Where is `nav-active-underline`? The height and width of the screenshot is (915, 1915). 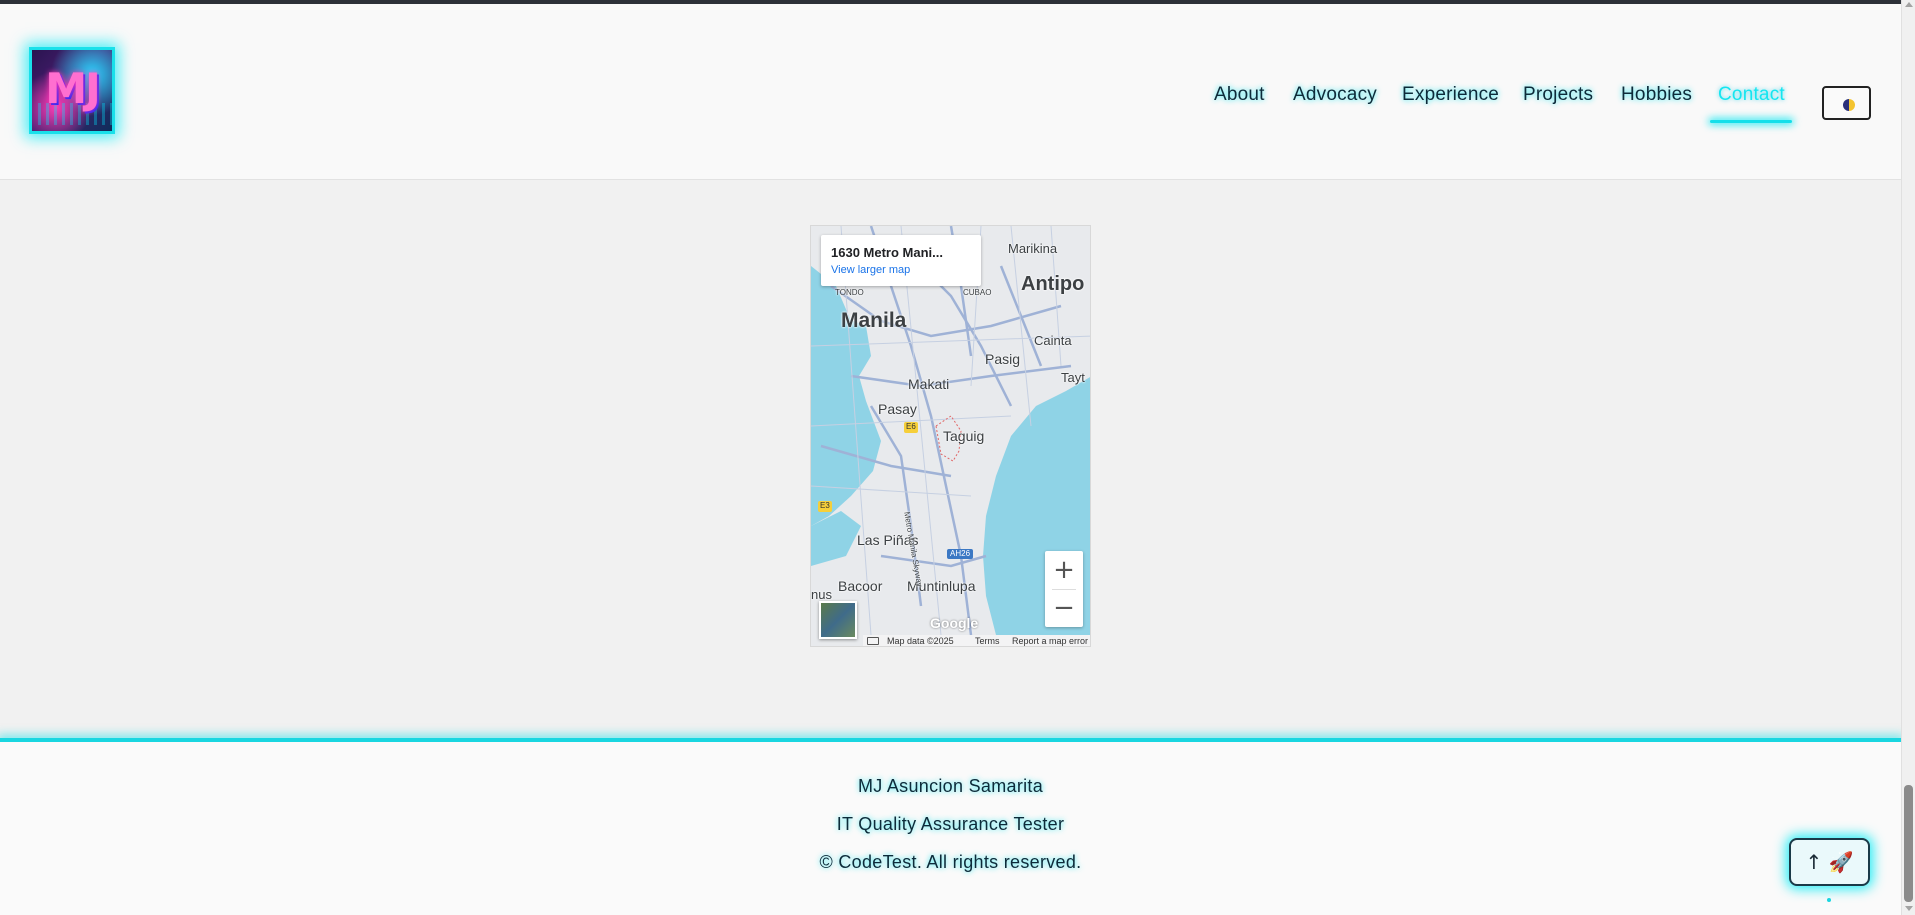 nav-active-underline is located at coordinates (1751, 121).